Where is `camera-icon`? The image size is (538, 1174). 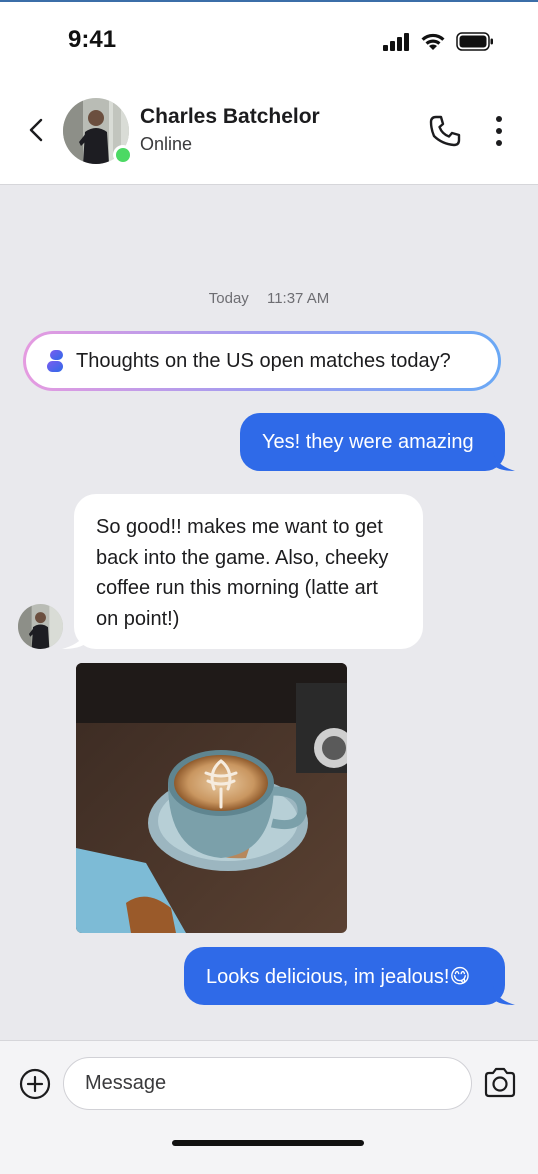
camera-icon is located at coordinates (500, 1082).